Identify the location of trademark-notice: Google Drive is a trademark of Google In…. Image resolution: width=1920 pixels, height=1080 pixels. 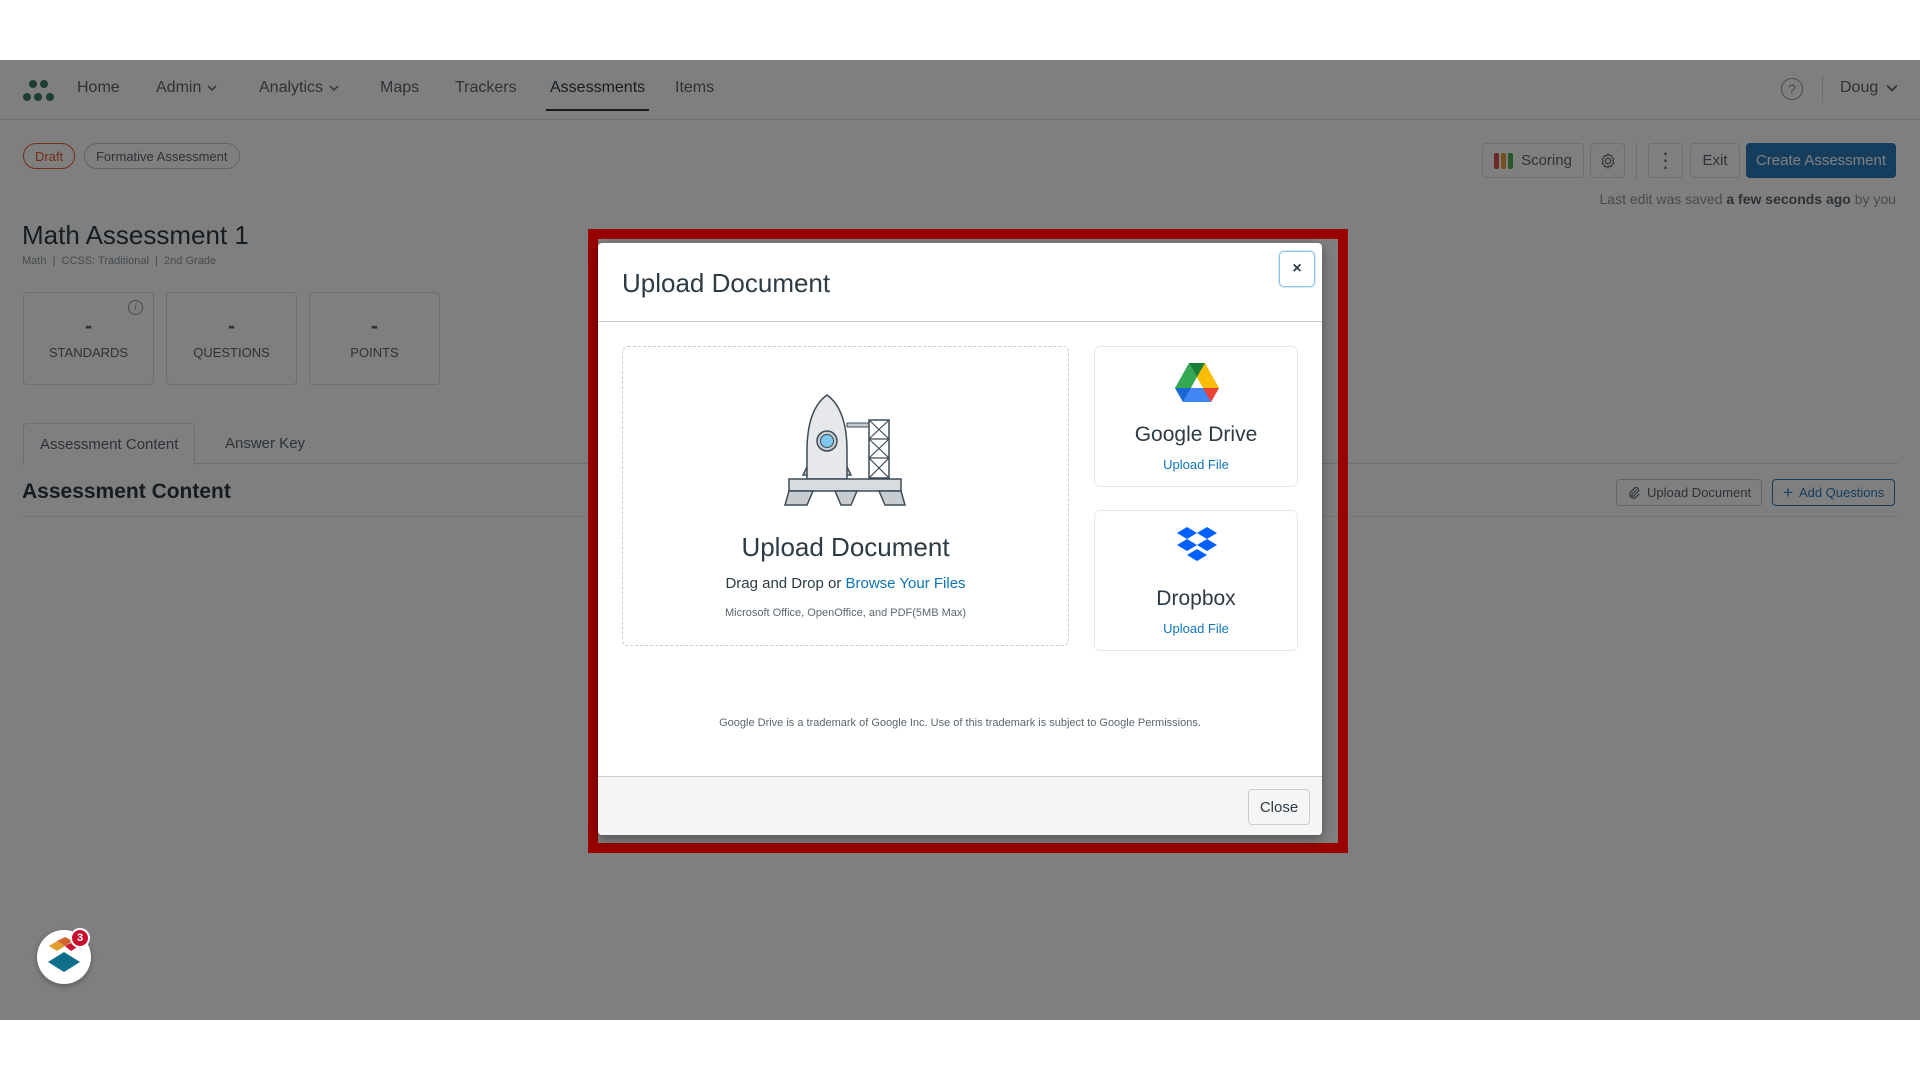
(960, 723).